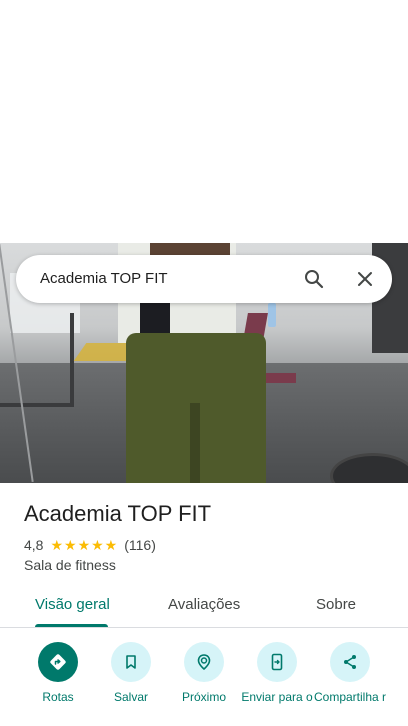  I want to click on directions-button: Rotas, so click(58, 673).